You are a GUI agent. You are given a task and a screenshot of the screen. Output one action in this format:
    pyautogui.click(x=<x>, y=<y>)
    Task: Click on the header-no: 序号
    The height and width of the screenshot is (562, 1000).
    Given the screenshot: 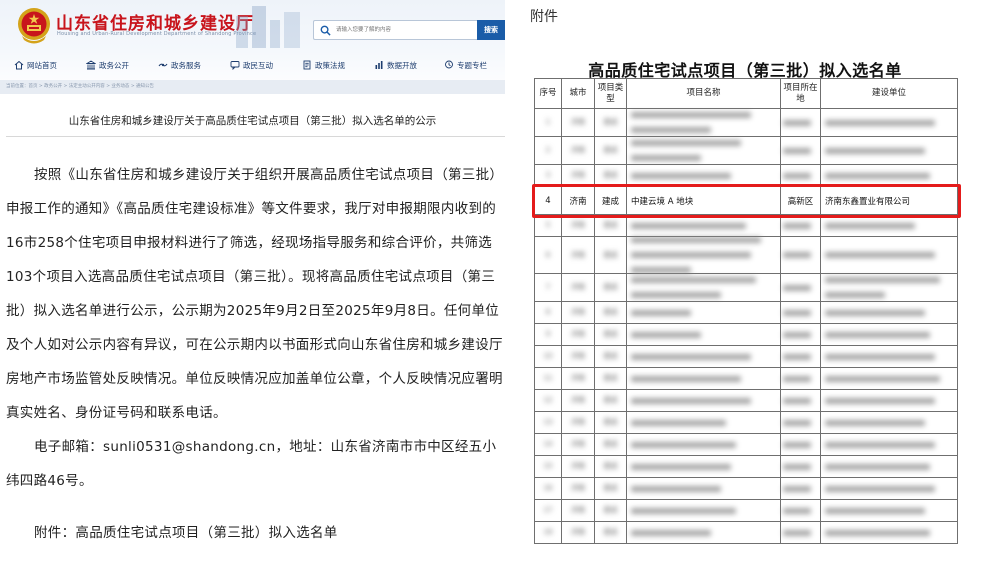 What is the action you would take?
    pyautogui.click(x=548, y=93)
    